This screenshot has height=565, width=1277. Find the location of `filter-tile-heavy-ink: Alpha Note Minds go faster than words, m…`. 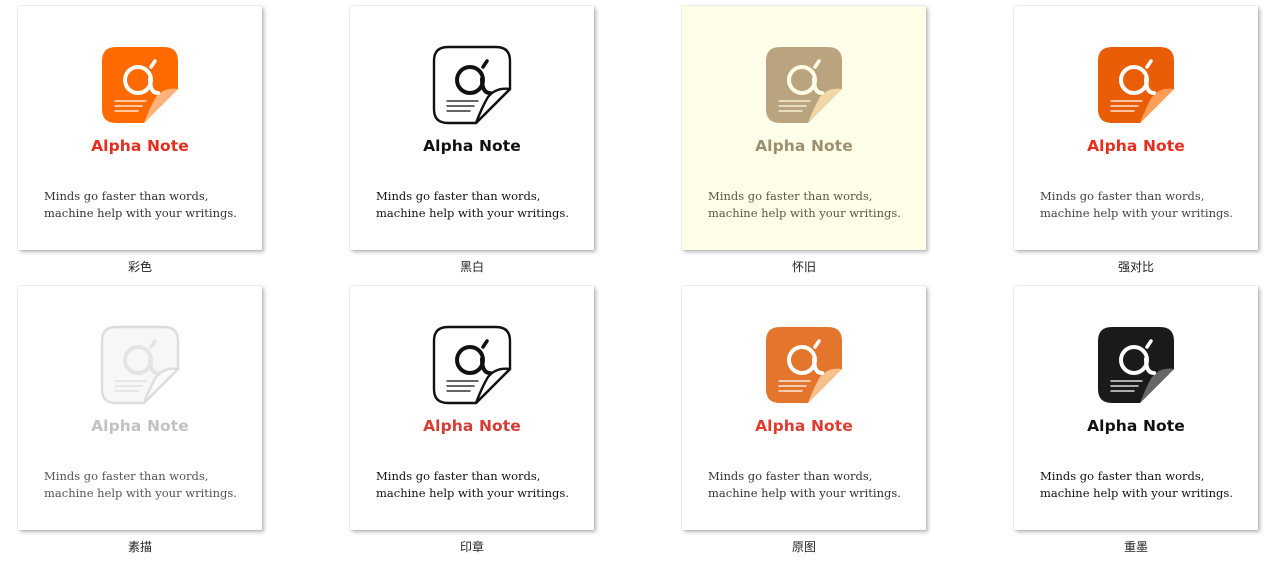

filter-tile-heavy-ink: Alpha Note Minds go faster than words, m… is located at coordinates (1136, 420).